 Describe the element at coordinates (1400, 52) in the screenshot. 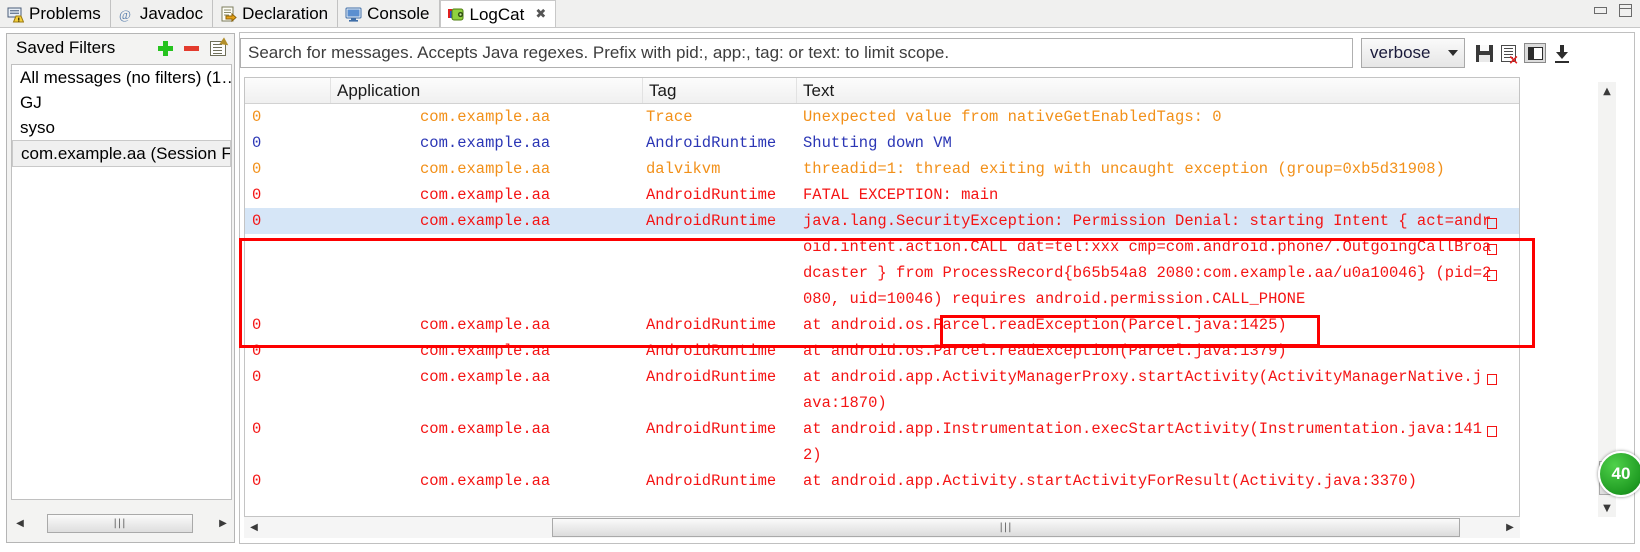

I see `log-level-value: verbose` at that location.